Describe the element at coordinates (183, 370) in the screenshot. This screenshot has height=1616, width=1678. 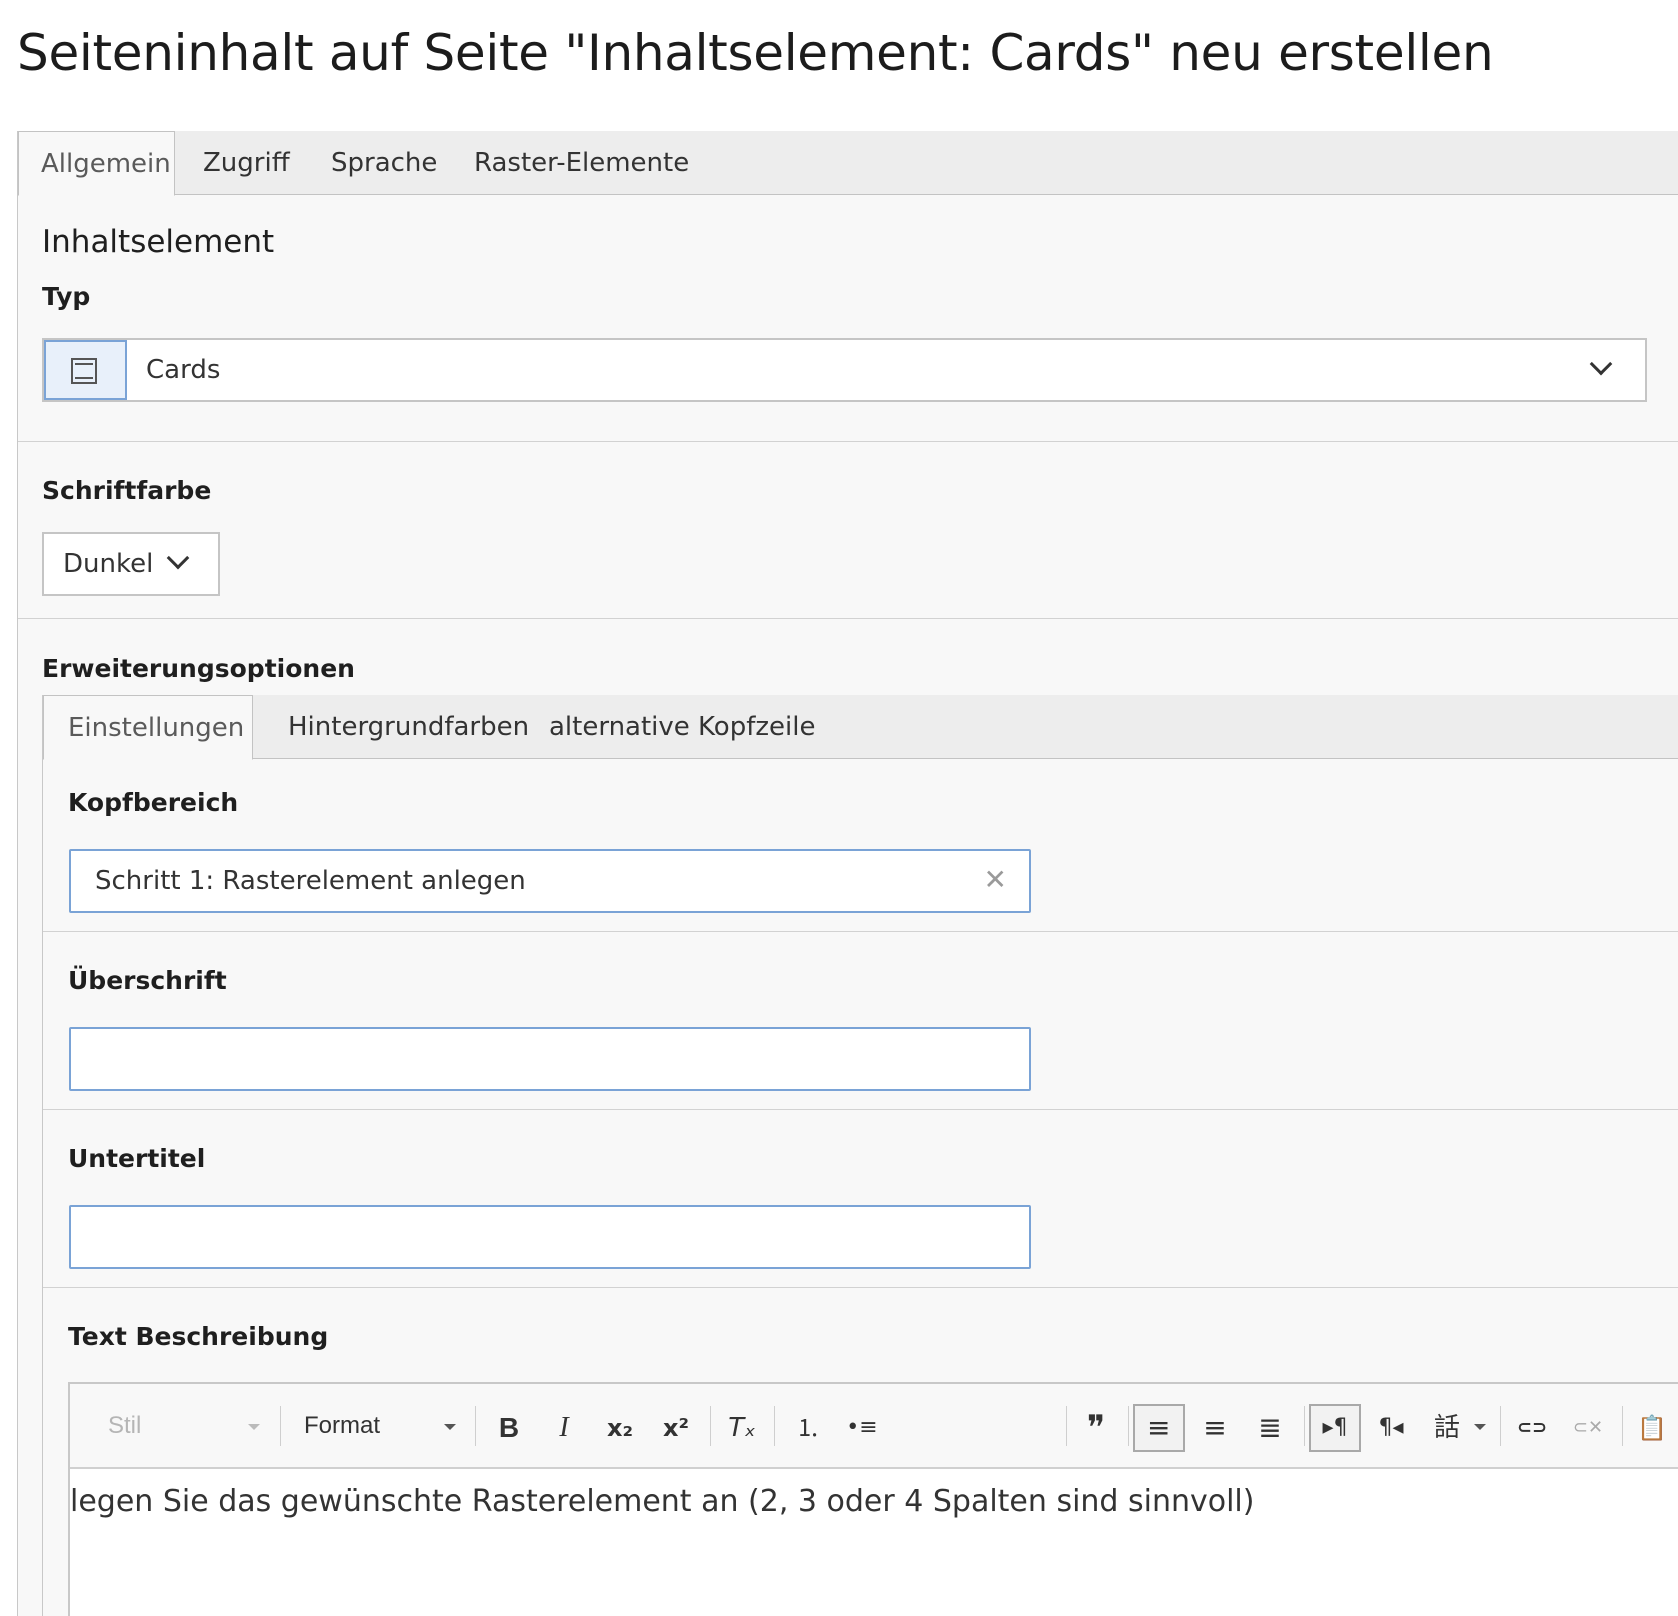
I see `type-select-value: Cards` at that location.